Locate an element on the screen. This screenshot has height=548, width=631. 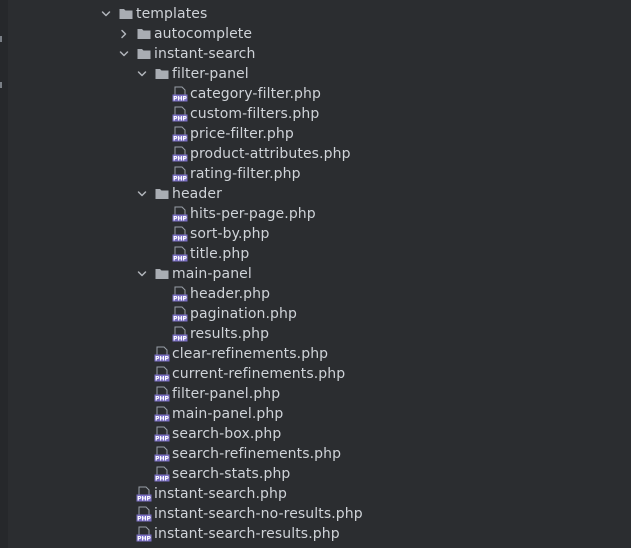
tree-file-row: PHP sort-by.php is located at coordinates (315, 234).